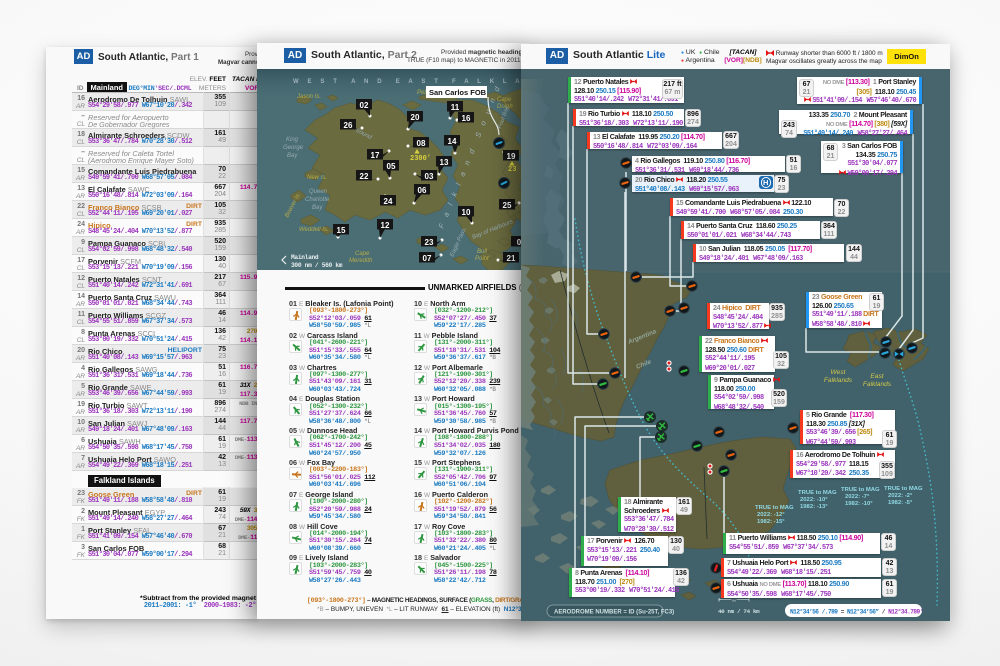  I want to click on svg-text: 08, so click(421, 143).